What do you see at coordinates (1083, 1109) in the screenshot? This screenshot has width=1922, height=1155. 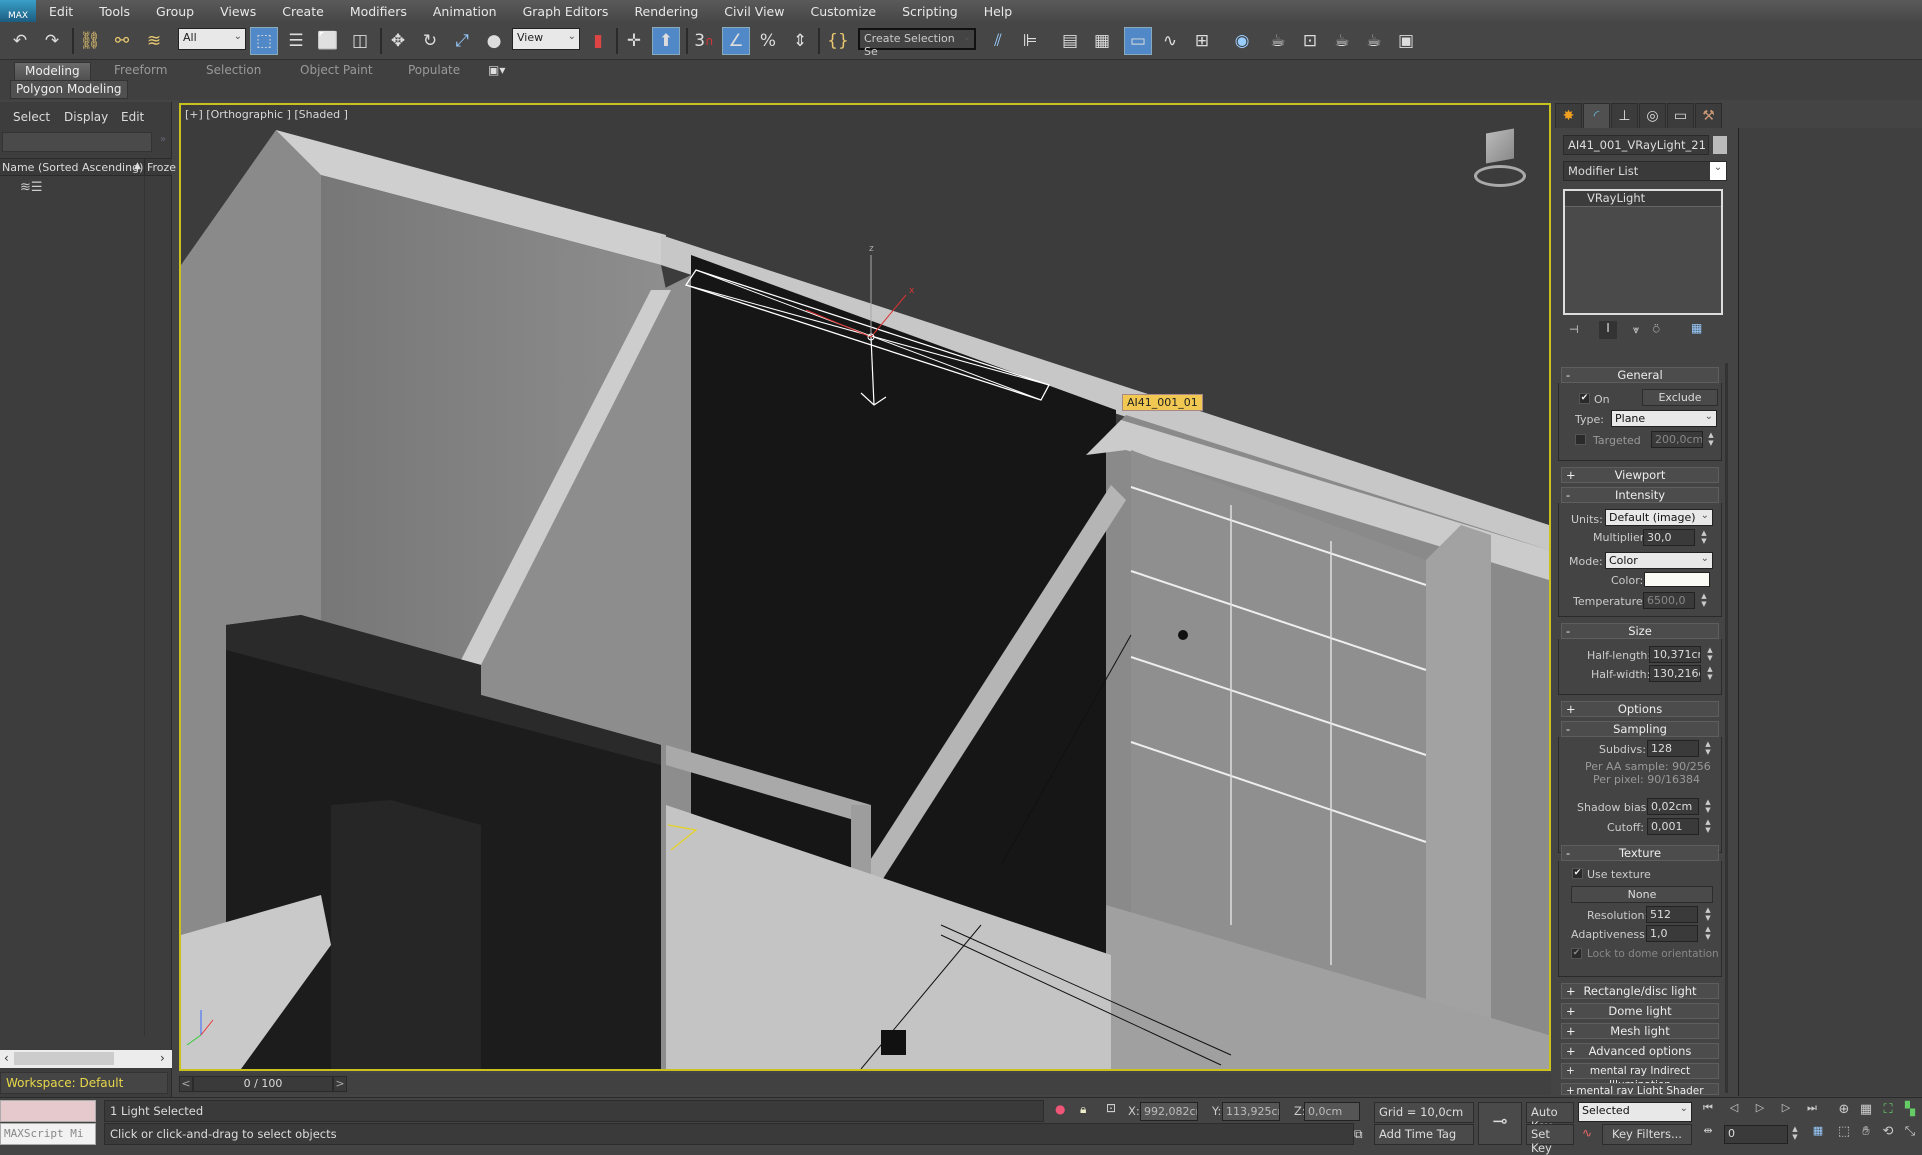 I see `selection-lock-icon: 🔒︎` at bounding box center [1083, 1109].